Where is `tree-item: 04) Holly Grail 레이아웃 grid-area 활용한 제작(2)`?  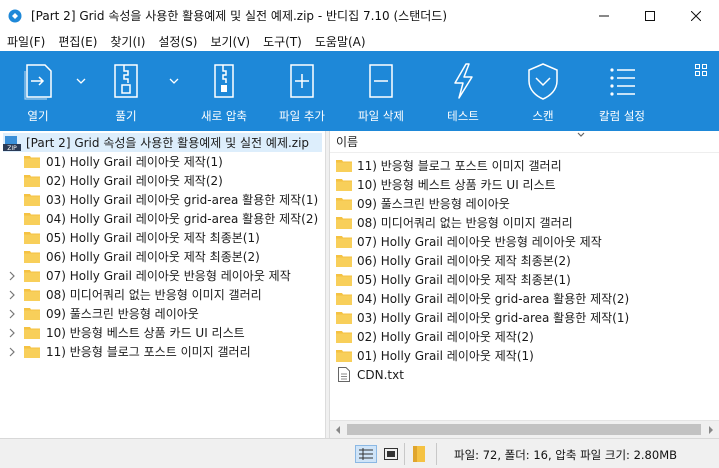
tree-item: 04) Holly Grail 레이아웃 grid-area 활용한 제작(2) is located at coordinates (159, 218).